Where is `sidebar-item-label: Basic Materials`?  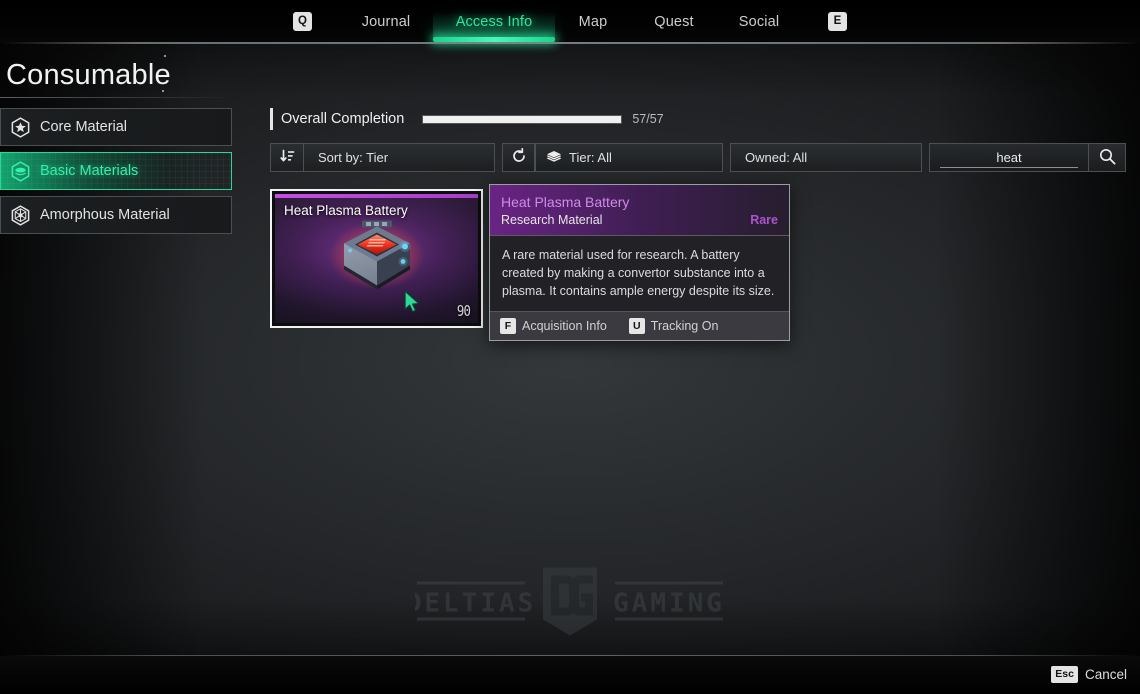
sidebar-item-label: Basic Materials is located at coordinates (89, 171).